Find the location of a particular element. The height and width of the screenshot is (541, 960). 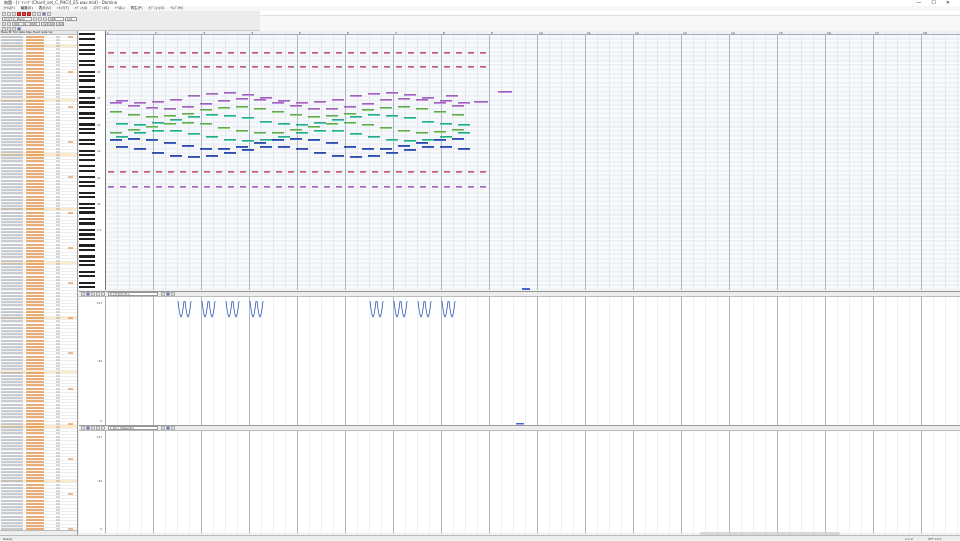

settings-icon is located at coordinates (173, 428).